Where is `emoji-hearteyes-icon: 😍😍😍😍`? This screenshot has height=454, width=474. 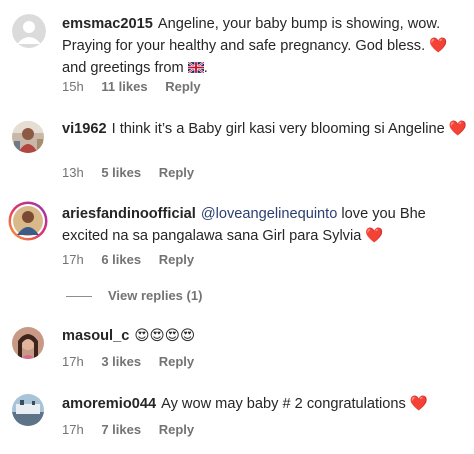
emoji-hearteyes-icon: 😍😍😍😍 is located at coordinates (165, 336).